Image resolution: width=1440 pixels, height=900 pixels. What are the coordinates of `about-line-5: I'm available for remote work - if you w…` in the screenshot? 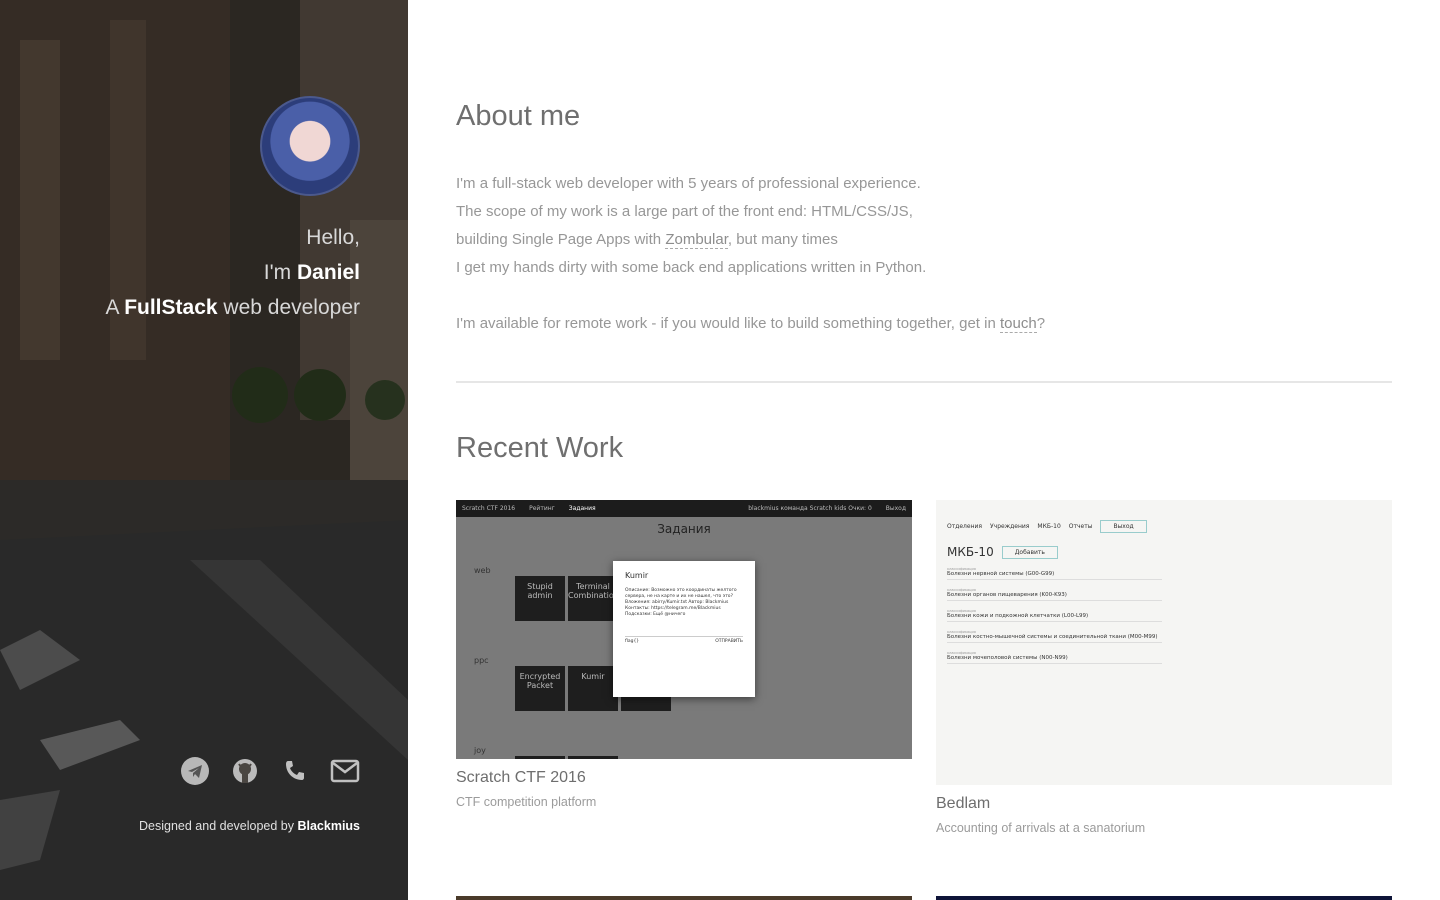 It's located at (751, 324).